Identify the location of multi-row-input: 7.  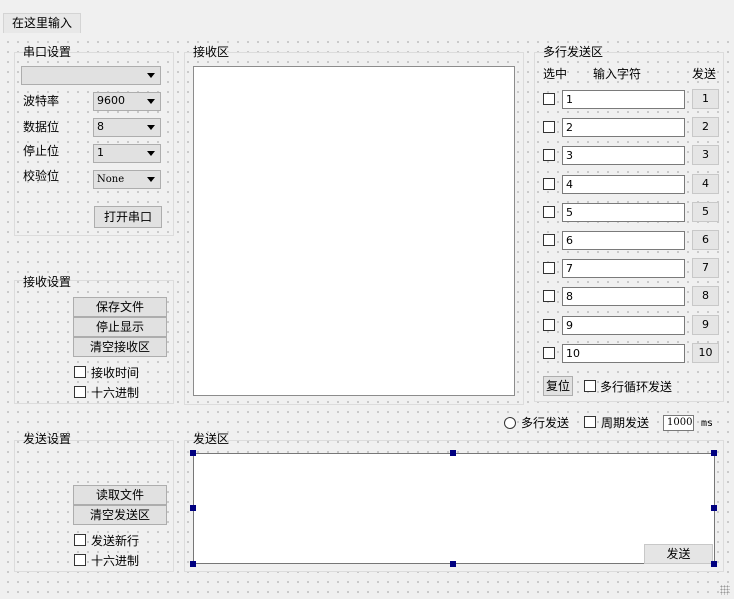
(623, 268).